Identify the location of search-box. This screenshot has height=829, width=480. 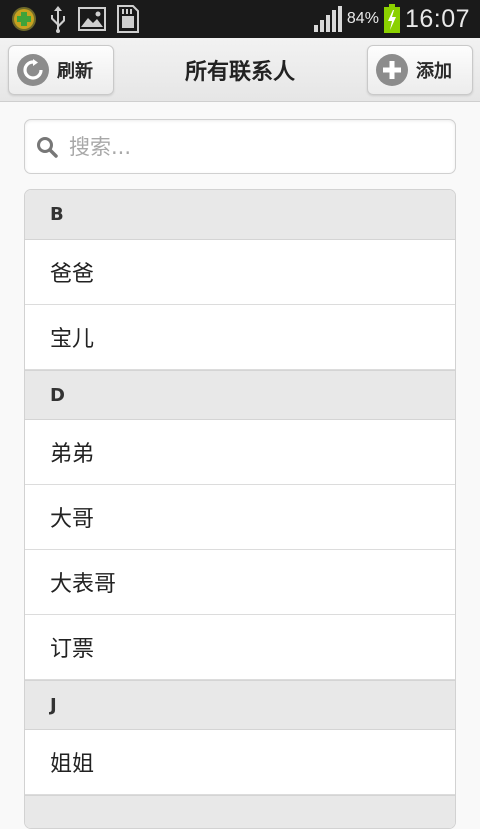
(240, 146).